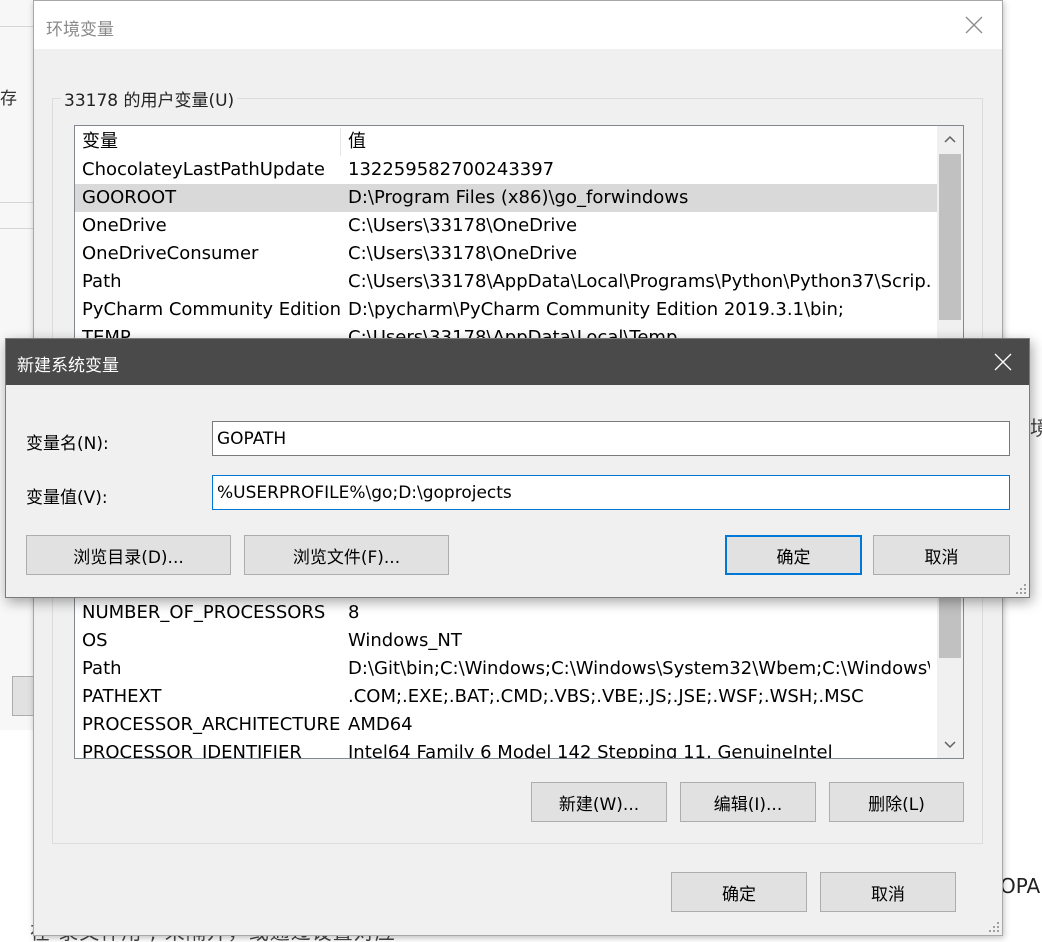 The width and height of the screenshot is (1042, 942). I want to click on title-bar: 新建系统变量, so click(517, 362).